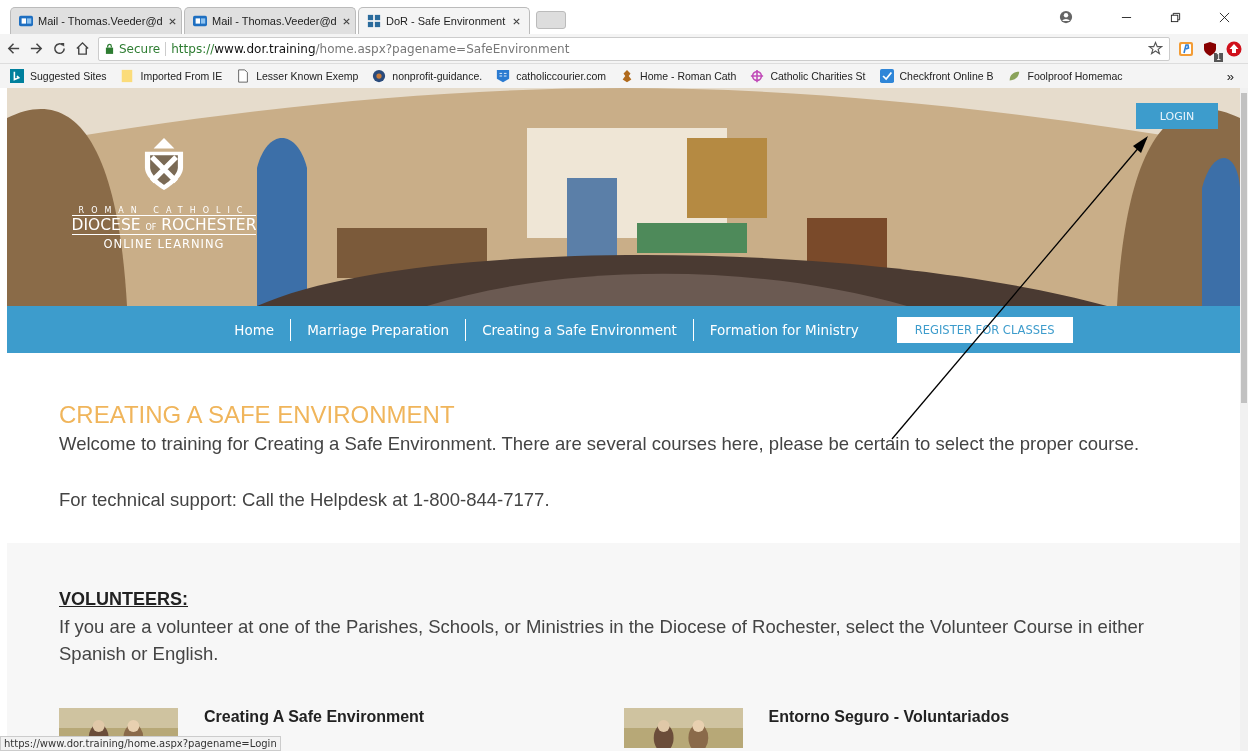  I want to click on bookmark: catholiccourier.com, so click(551, 76).